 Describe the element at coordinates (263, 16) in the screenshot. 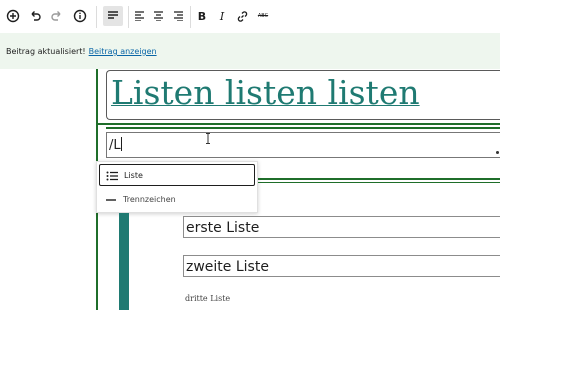

I see `strikethrough-icon: ABC` at that location.